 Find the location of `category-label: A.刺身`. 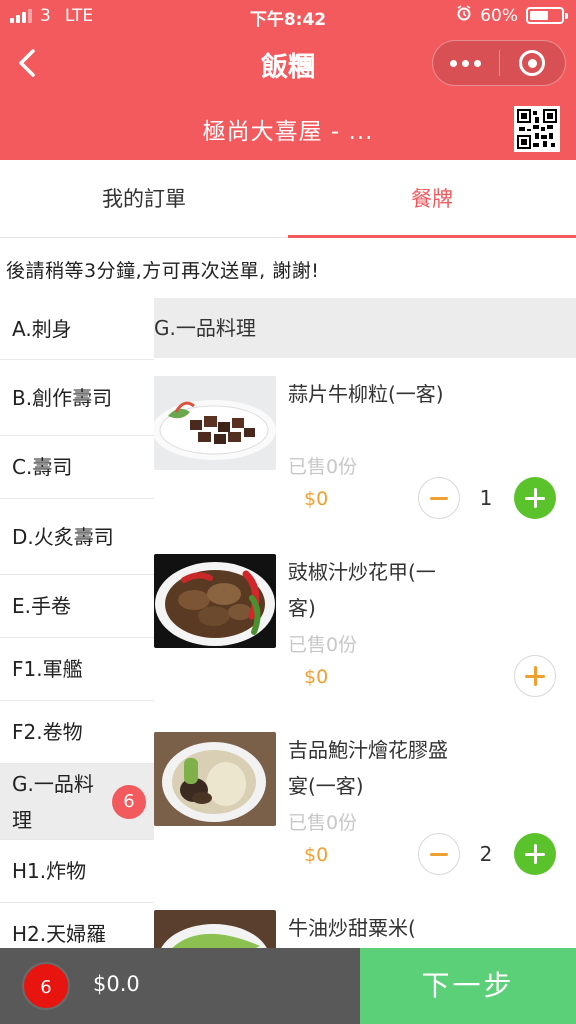

category-label: A.刺身 is located at coordinates (42, 328).